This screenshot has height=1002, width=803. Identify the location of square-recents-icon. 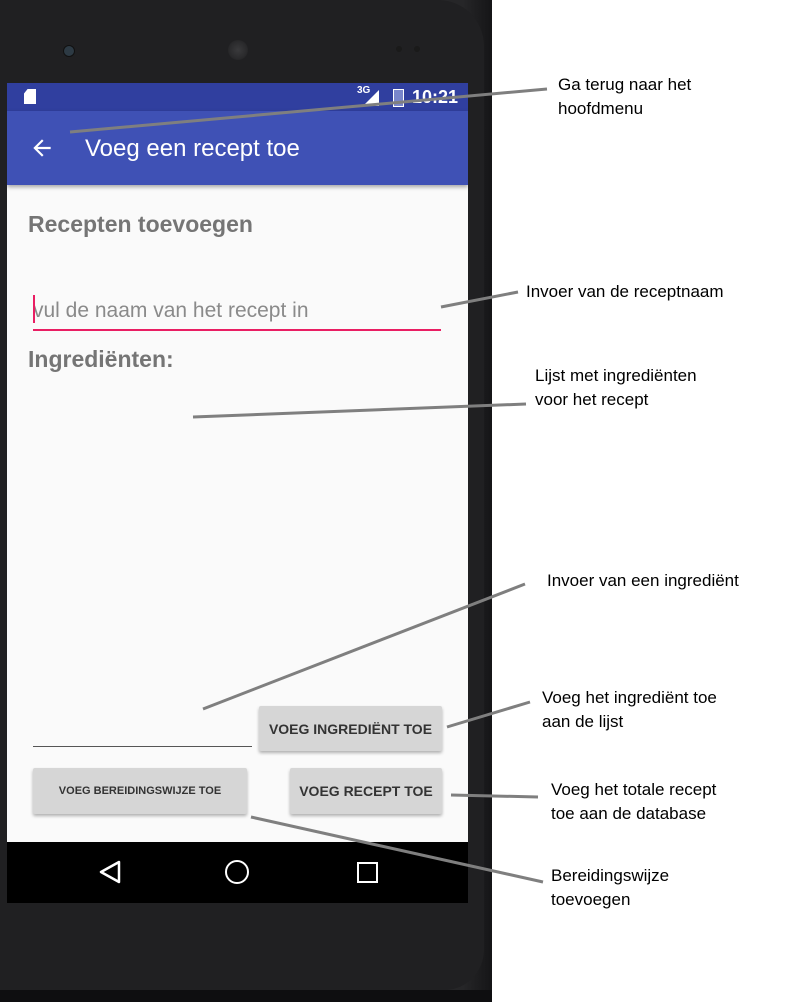
(367, 872).